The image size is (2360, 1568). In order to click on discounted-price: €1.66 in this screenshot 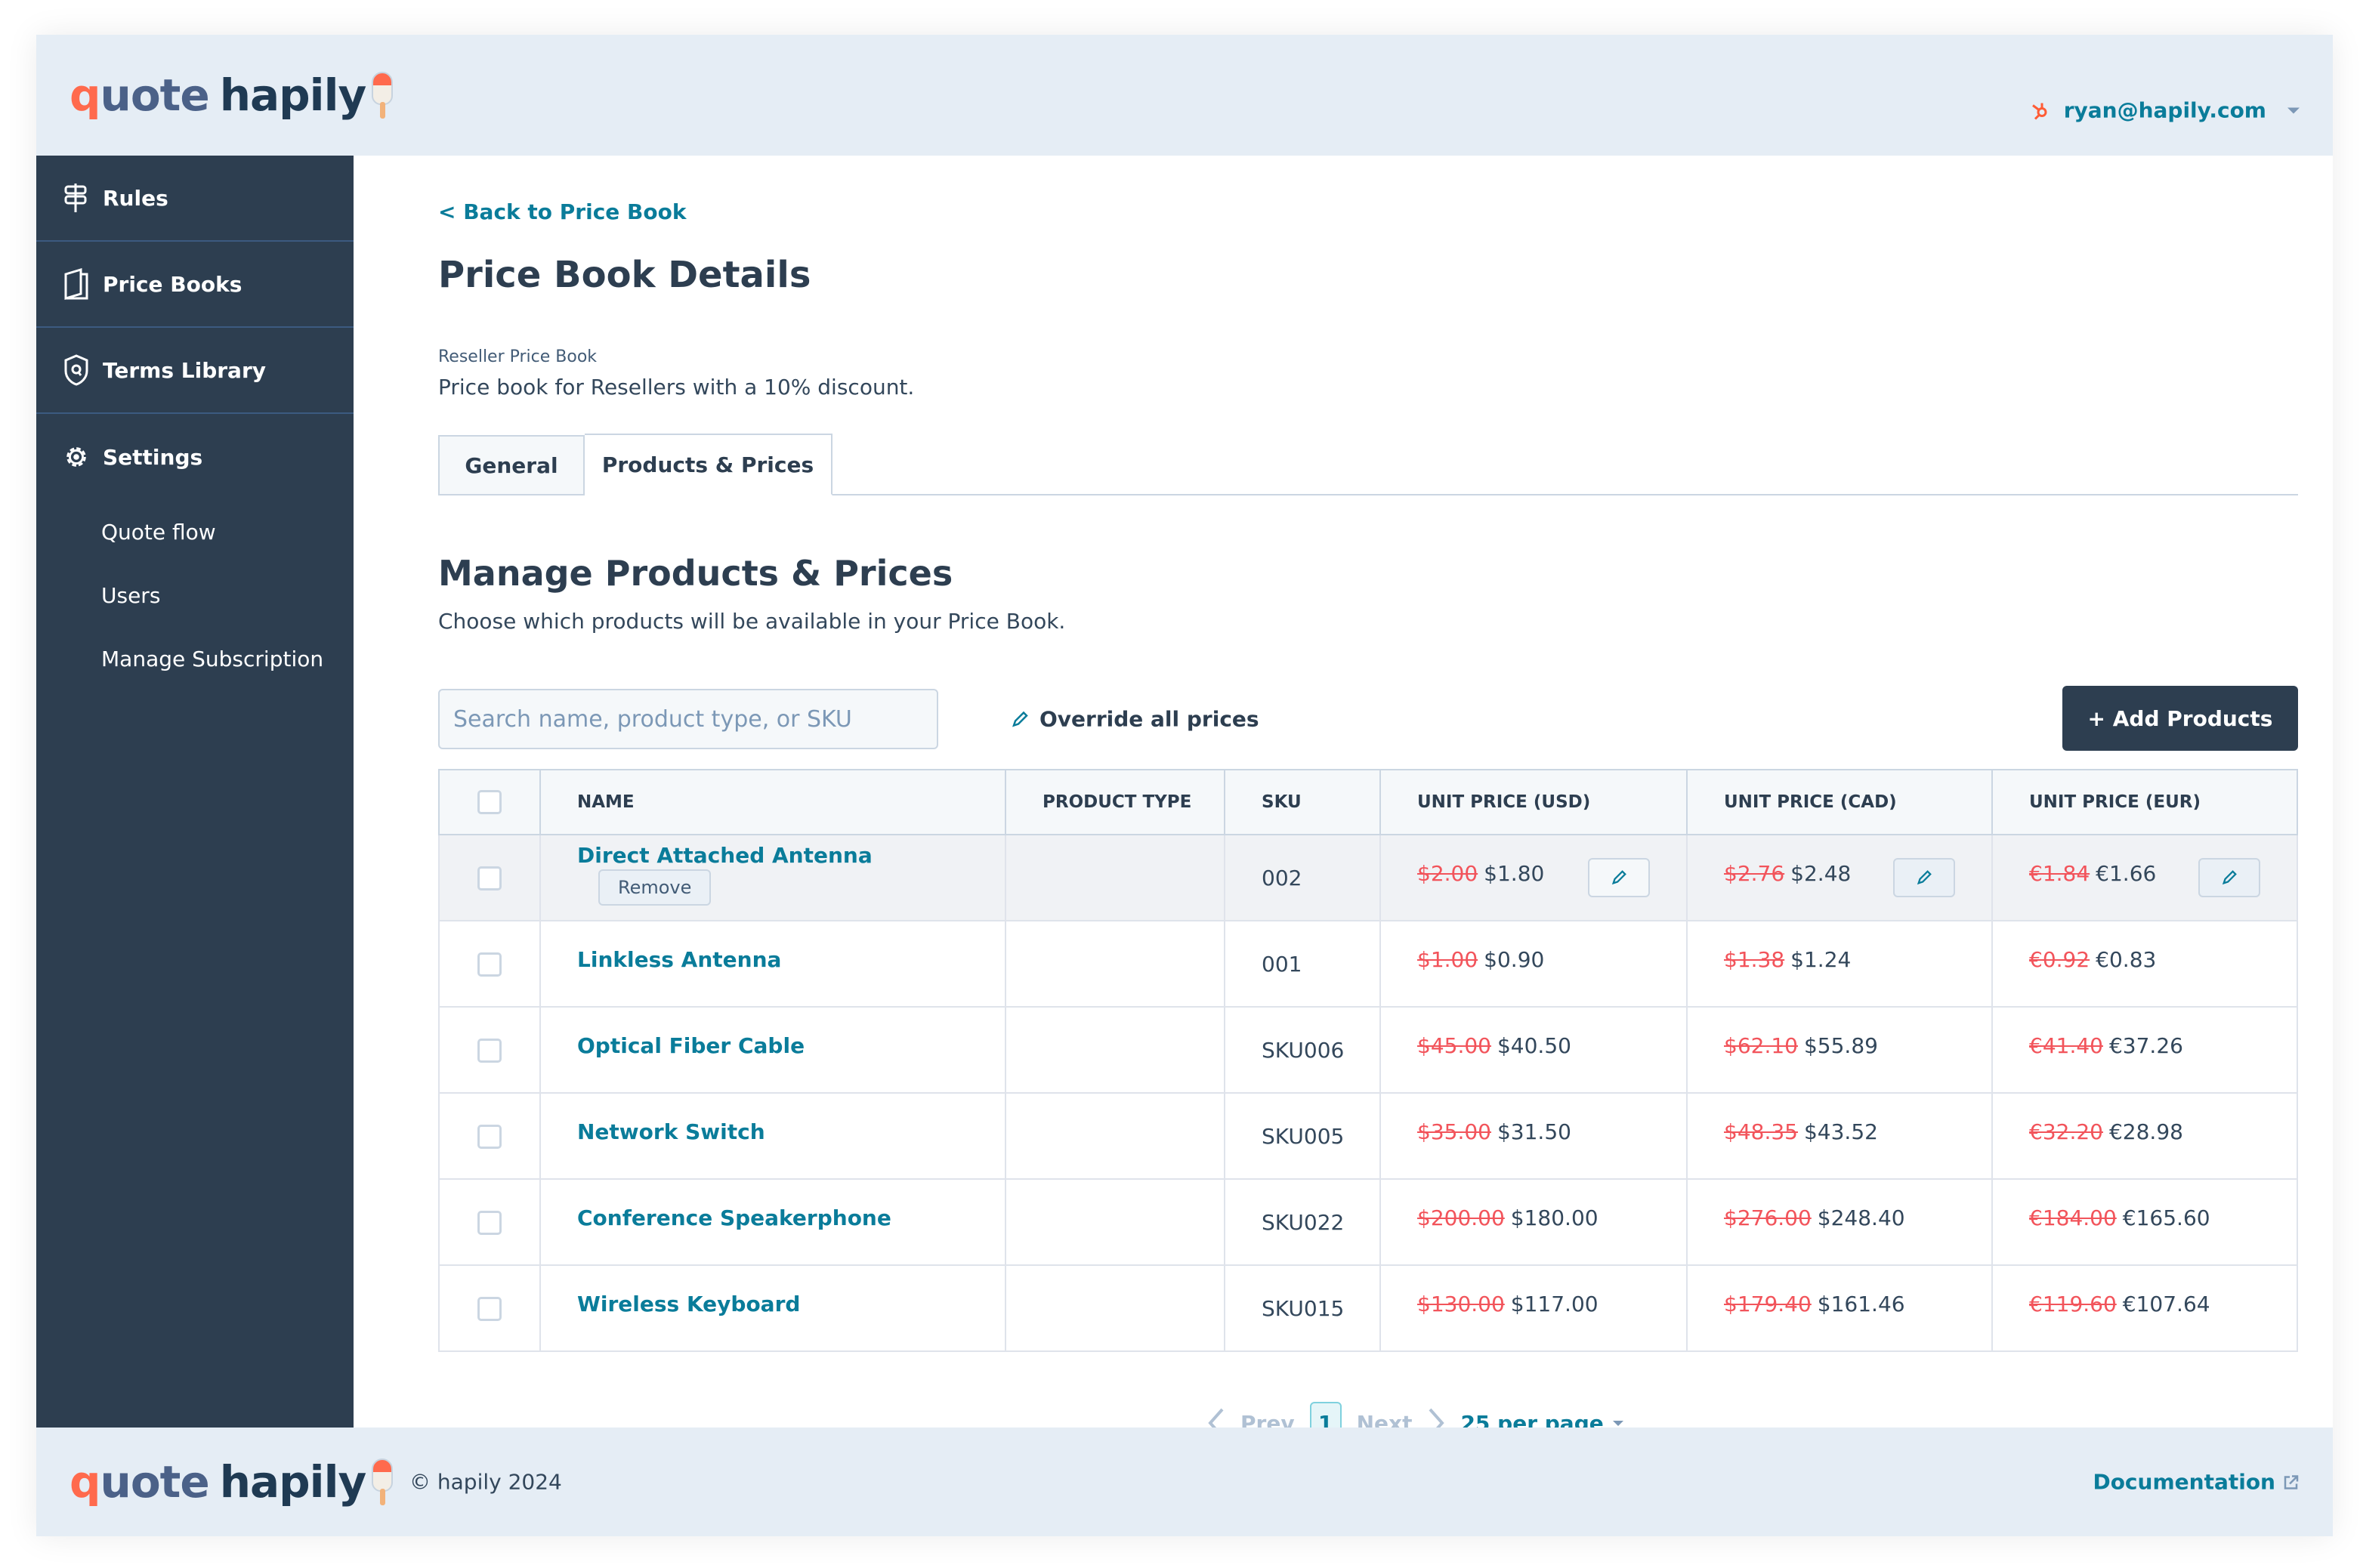, I will do `click(2126, 873)`.